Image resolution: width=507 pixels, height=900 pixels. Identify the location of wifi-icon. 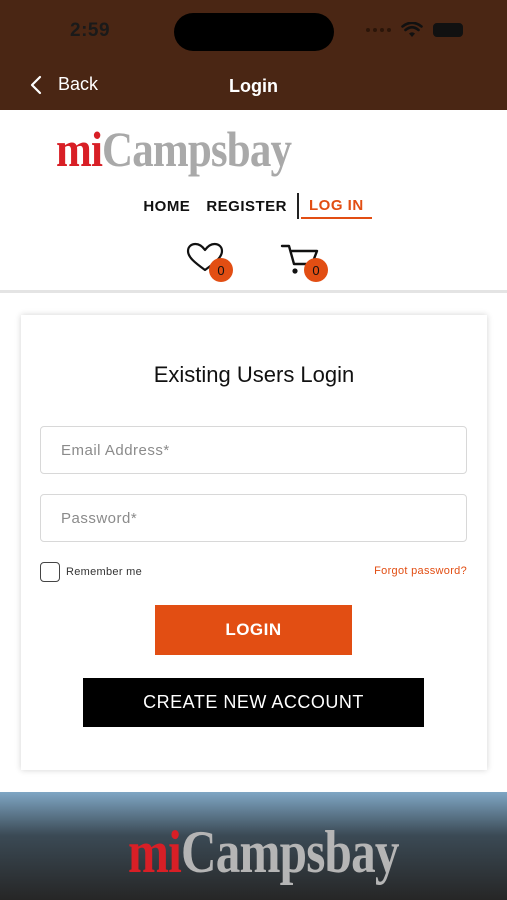
(412, 29).